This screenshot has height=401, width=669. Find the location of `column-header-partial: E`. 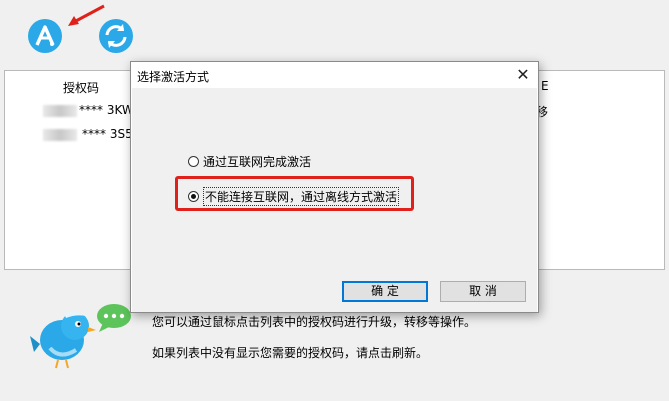

column-header-partial: E is located at coordinates (545, 86).